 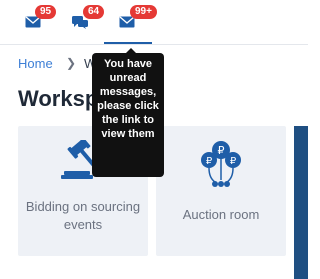 What do you see at coordinates (71, 63) in the screenshot?
I see `chevron-right-icon: ❯` at bounding box center [71, 63].